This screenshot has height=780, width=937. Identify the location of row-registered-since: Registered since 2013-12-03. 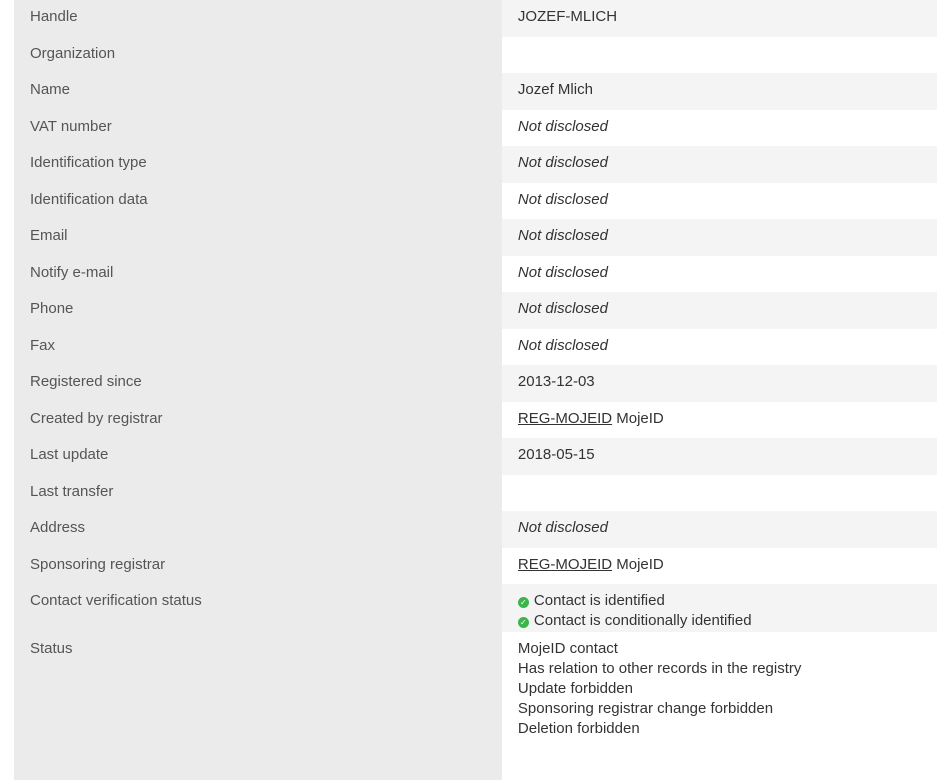
(475, 383).